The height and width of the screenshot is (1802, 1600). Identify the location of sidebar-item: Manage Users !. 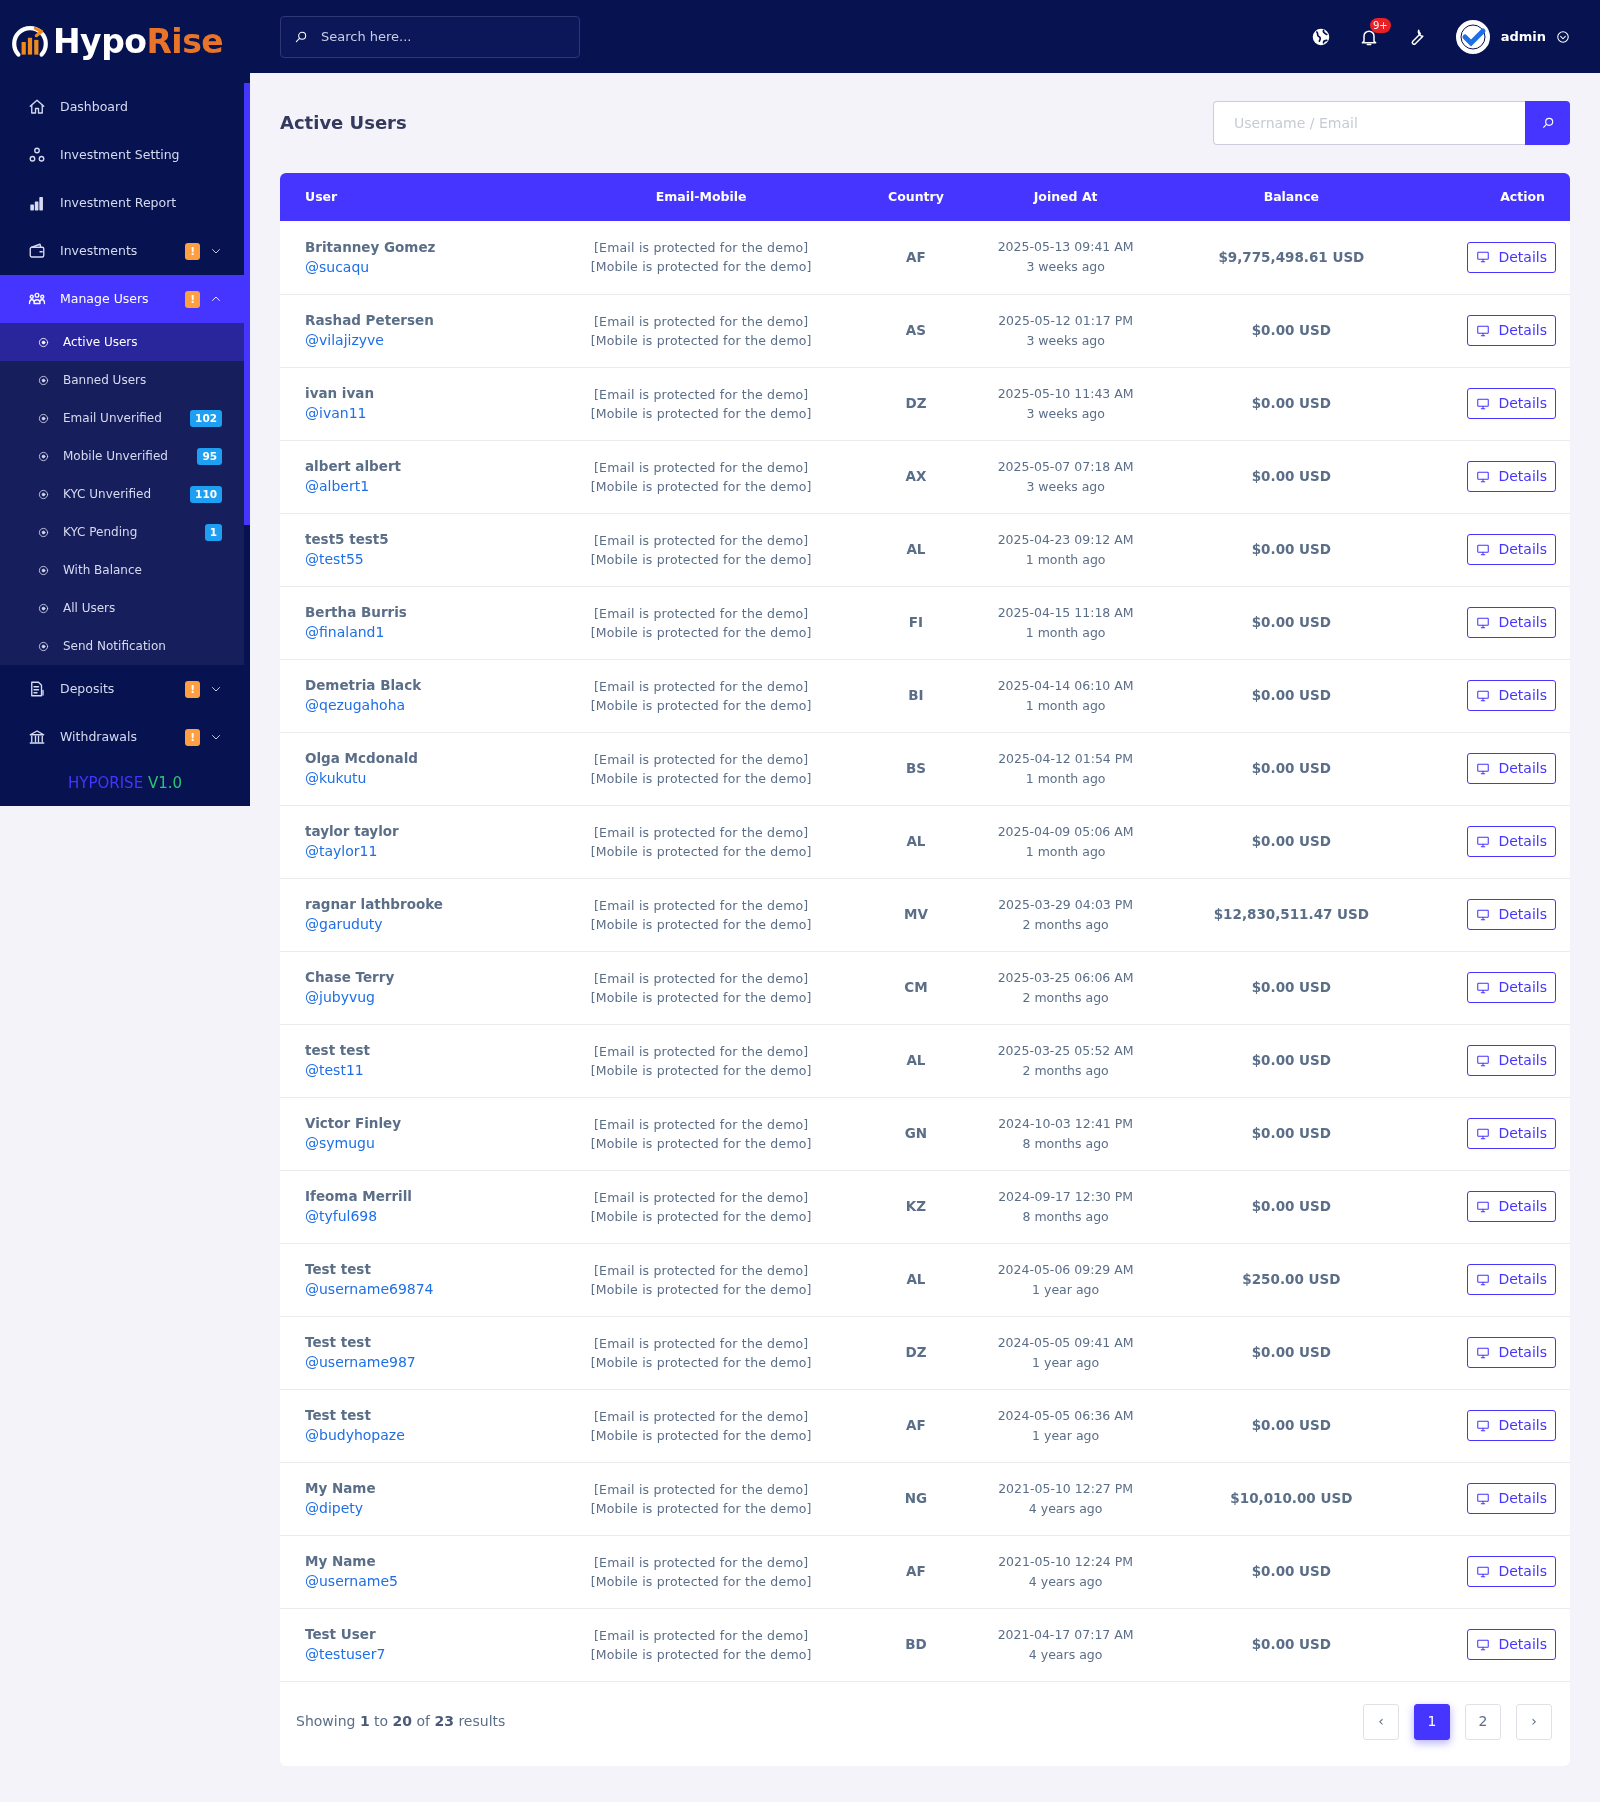
(122, 299).